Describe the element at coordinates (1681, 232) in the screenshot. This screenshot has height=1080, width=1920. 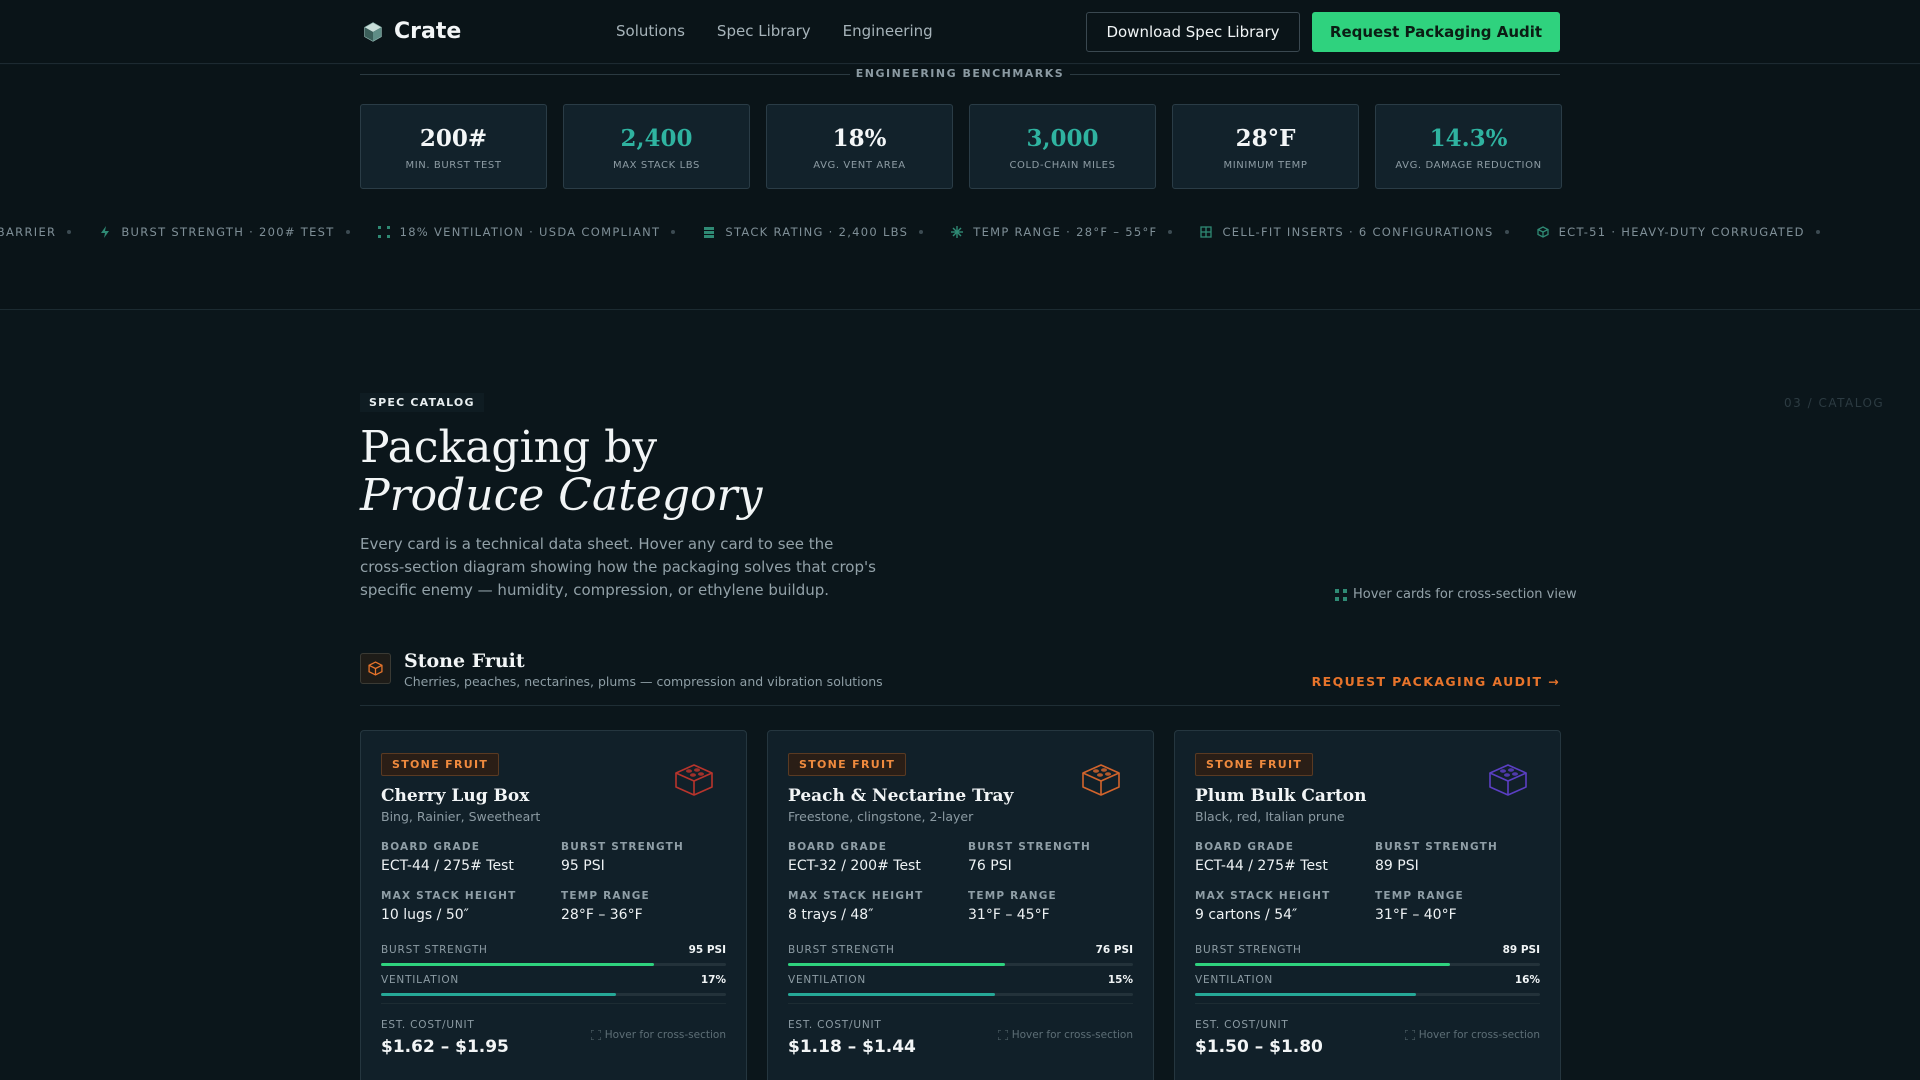
I see `ticker-text: ECT-51 · HEAVY-DUTY CORRUGATED` at that location.